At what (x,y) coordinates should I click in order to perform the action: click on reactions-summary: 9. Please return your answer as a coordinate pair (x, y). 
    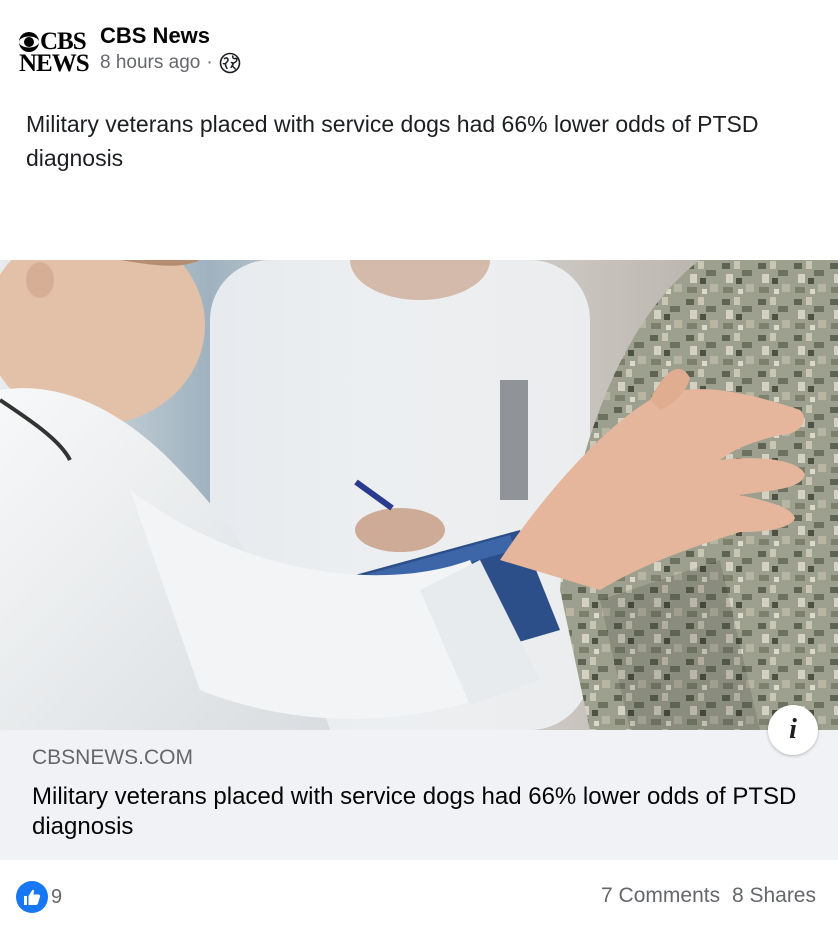
    Looking at the image, I should click on (39, 897).